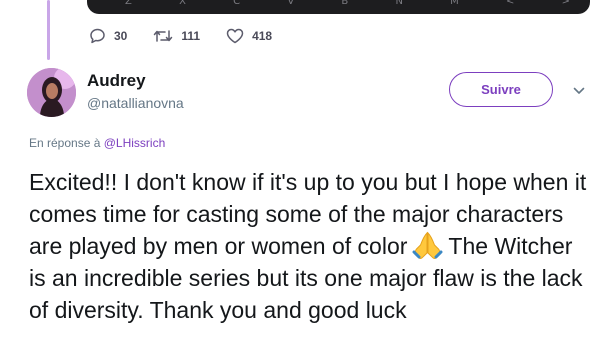 The height and width of the screenshot is (337, 601). I want to click on key: X, so click(182, 3).